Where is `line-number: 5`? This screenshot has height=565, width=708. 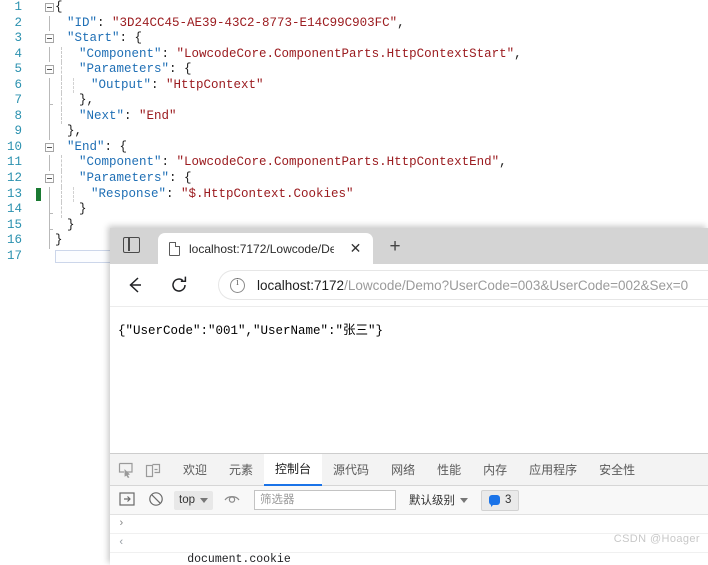
line-number: 5 is located at coordinates (18, 69).